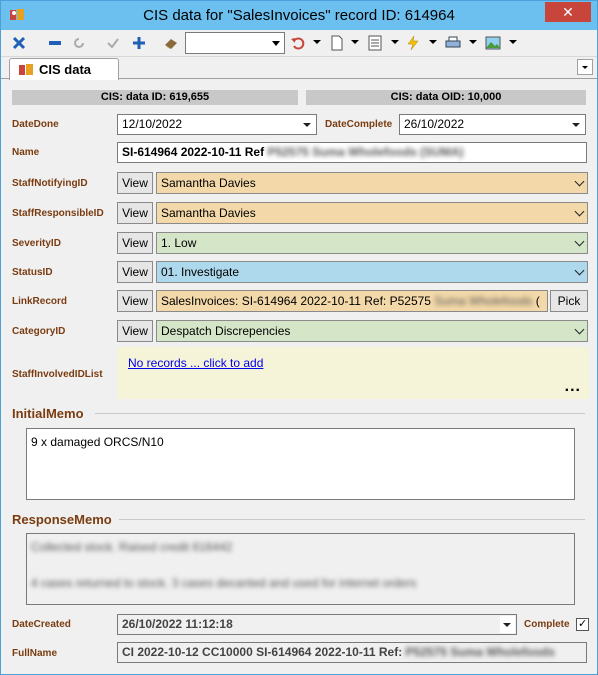 The image size is (598, 675). I want to click on status-value: 01. Investigate, so click(200, 272).